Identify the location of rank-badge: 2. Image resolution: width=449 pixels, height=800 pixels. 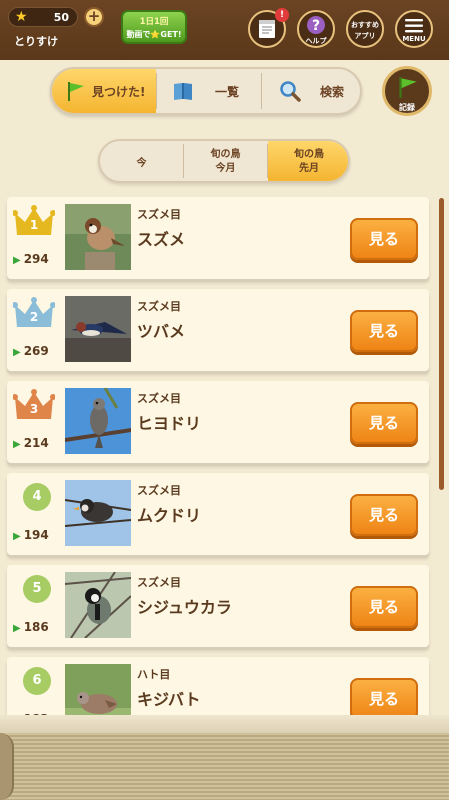
(34, 314).